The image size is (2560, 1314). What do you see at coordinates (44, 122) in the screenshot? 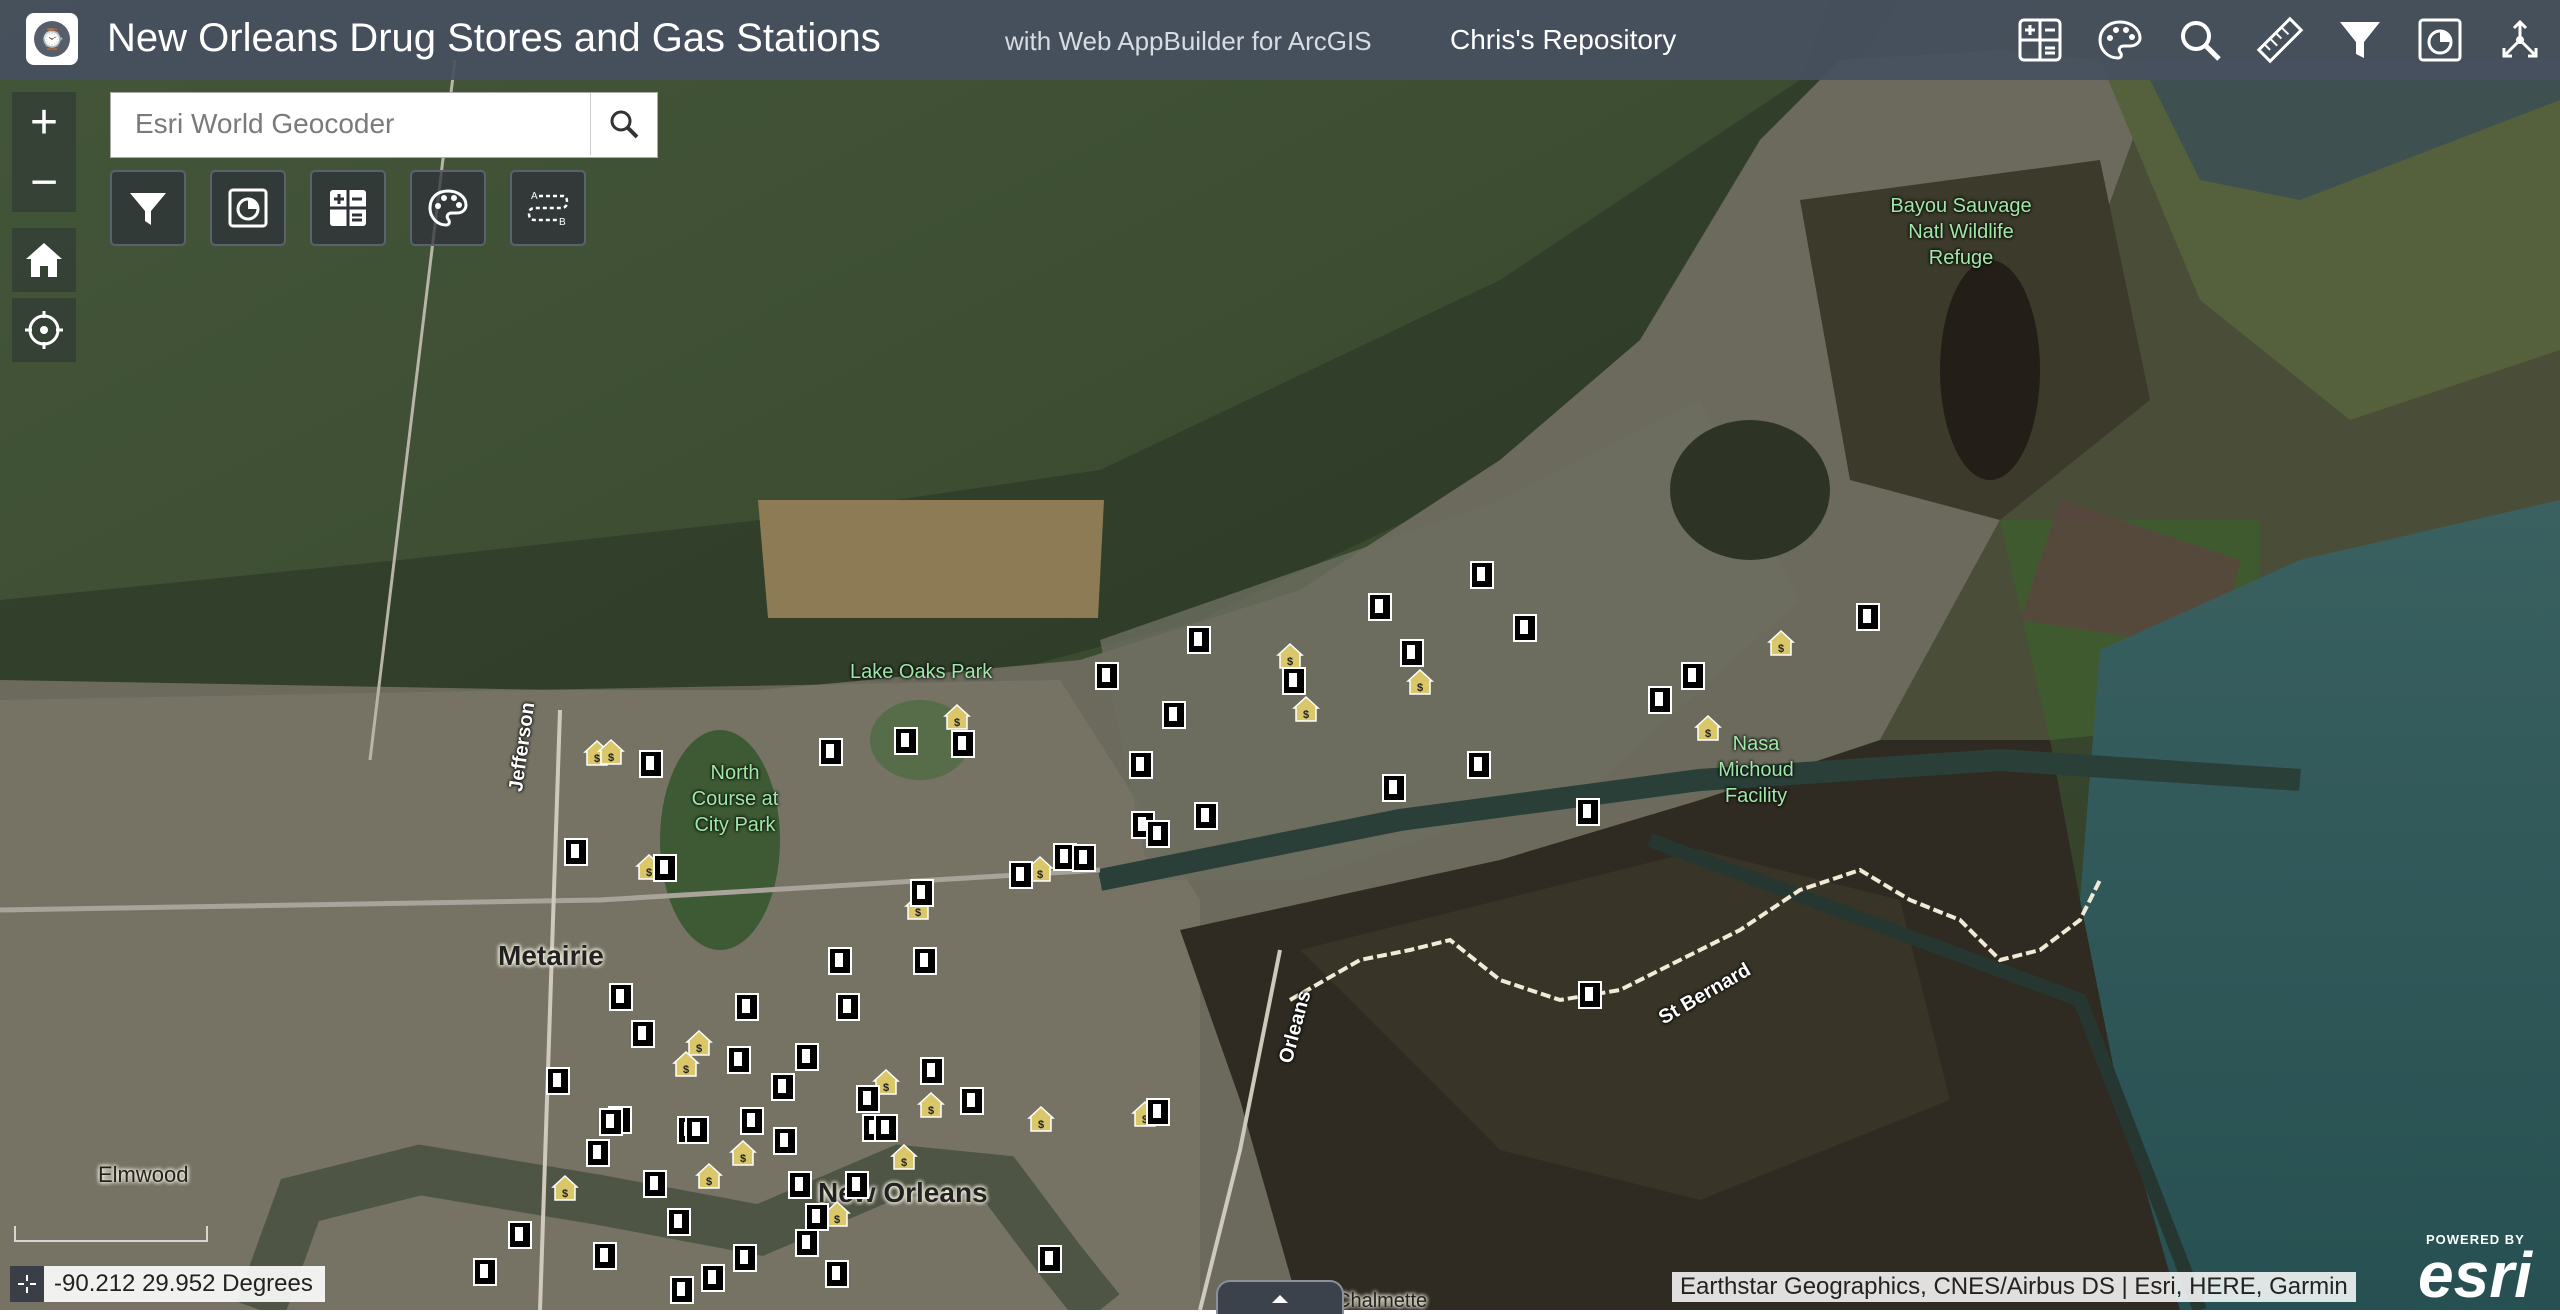
I see `zoom-in-button: +` at bounding box center [44, 122].